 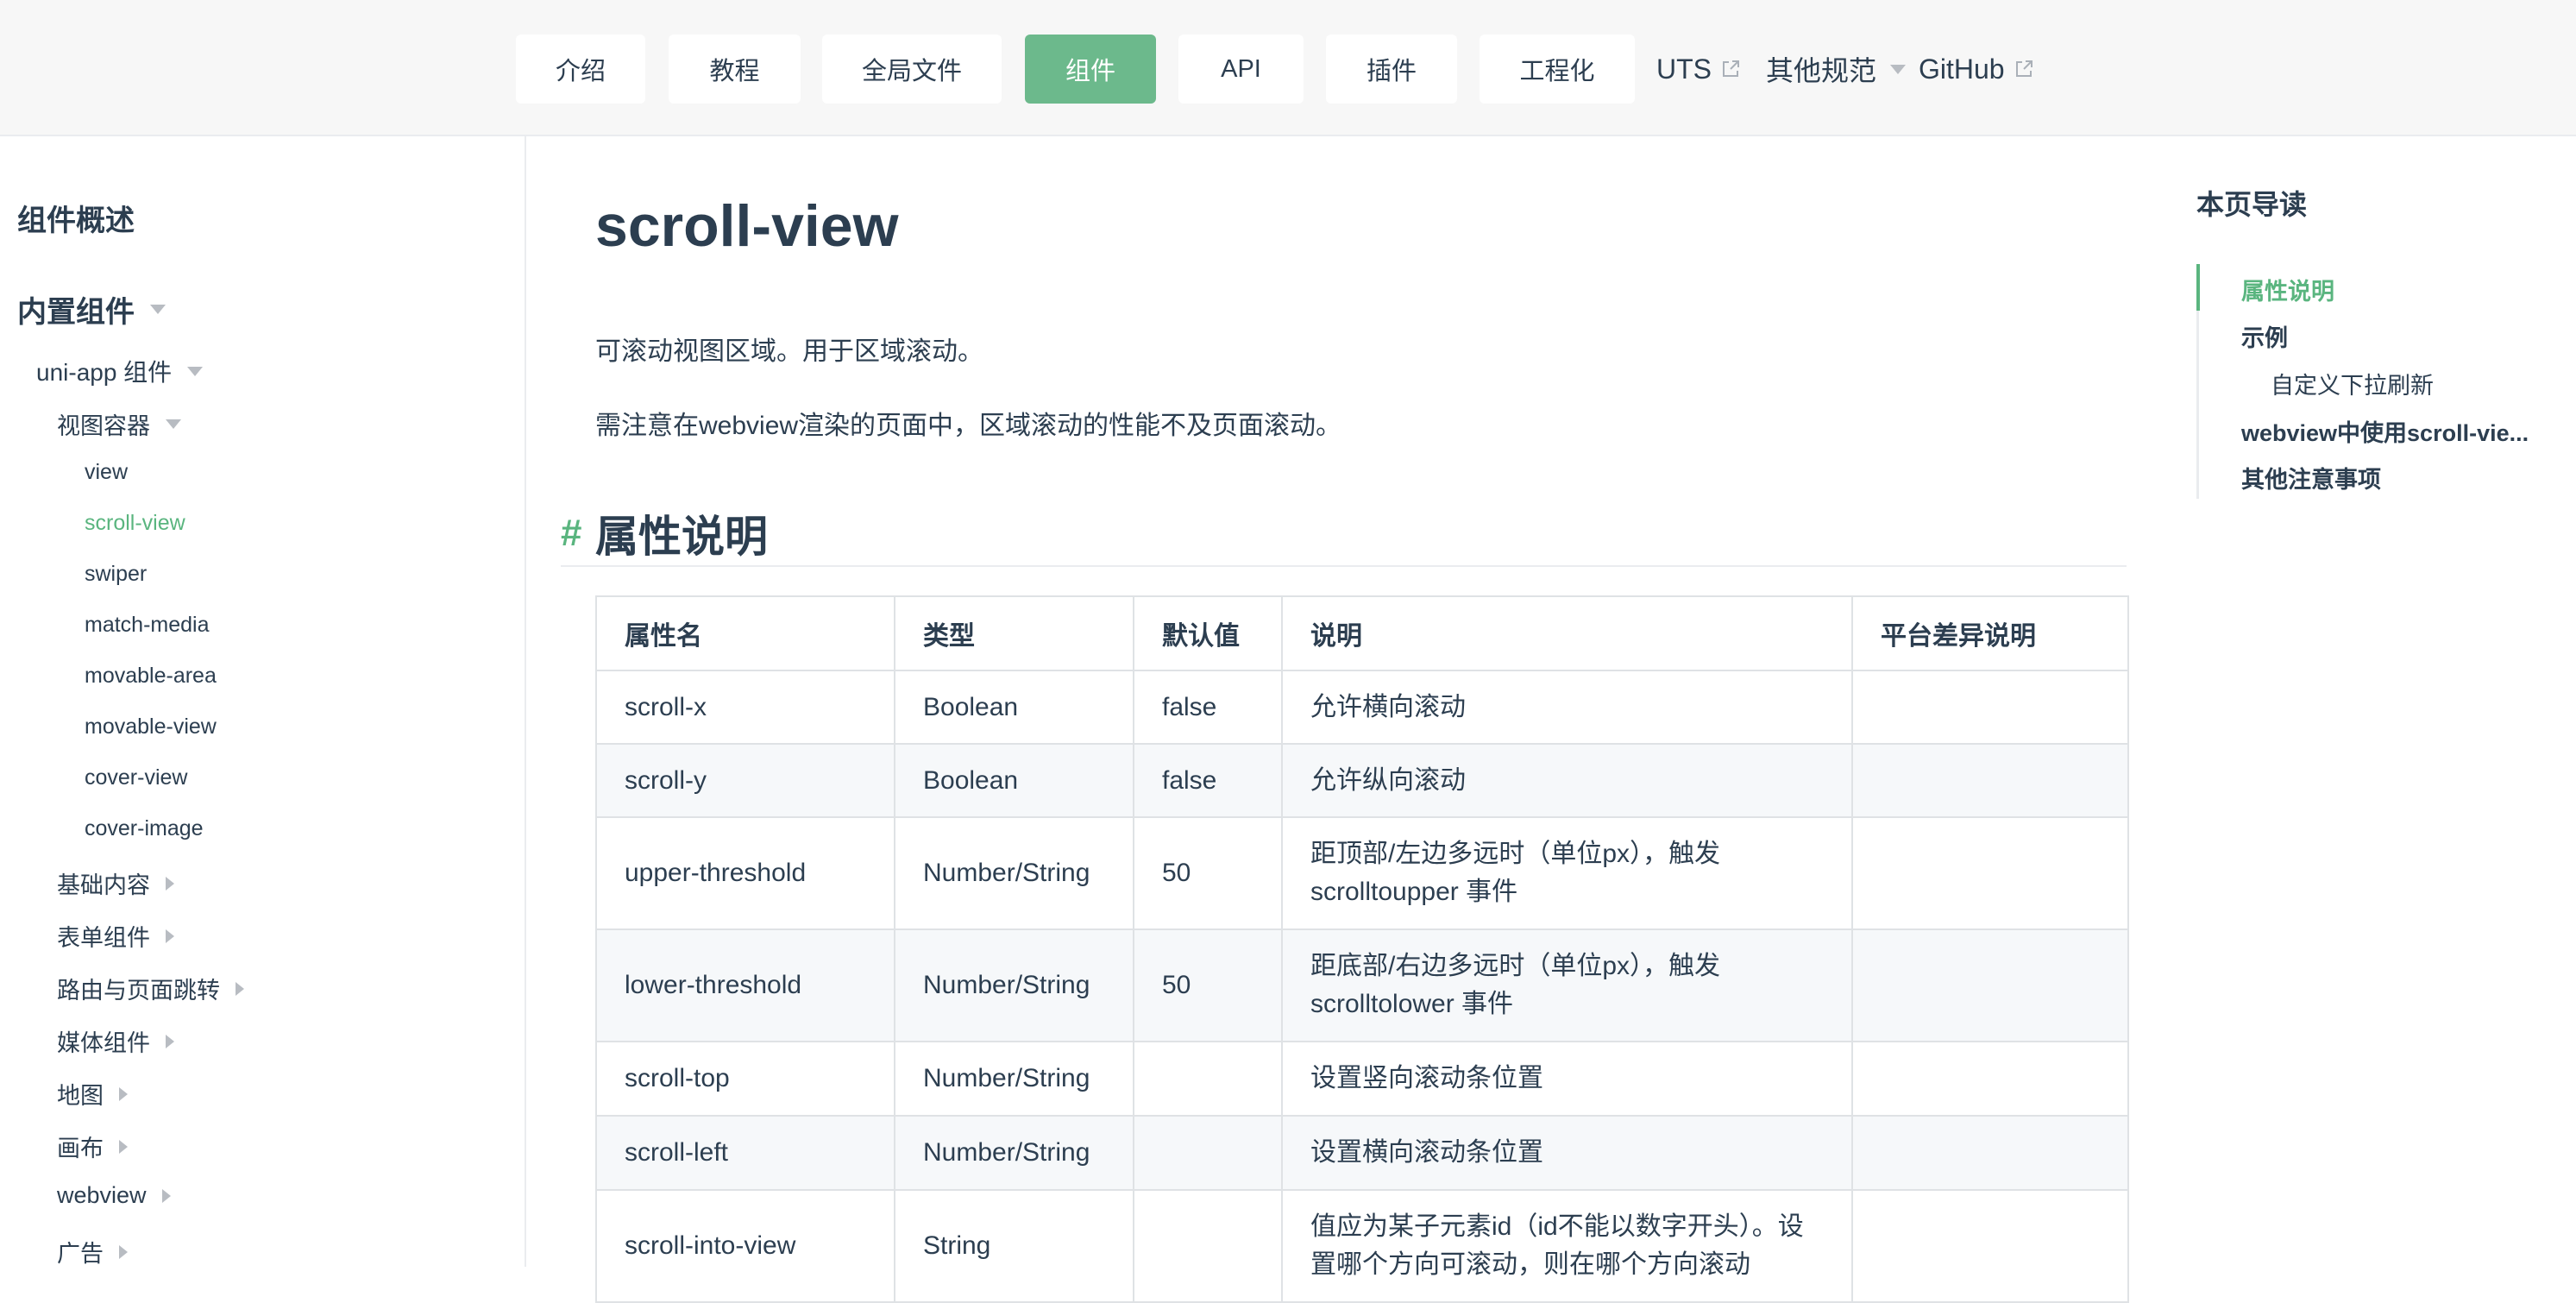 I want to click on column-header: 类型, so click(x=1014, y=633).